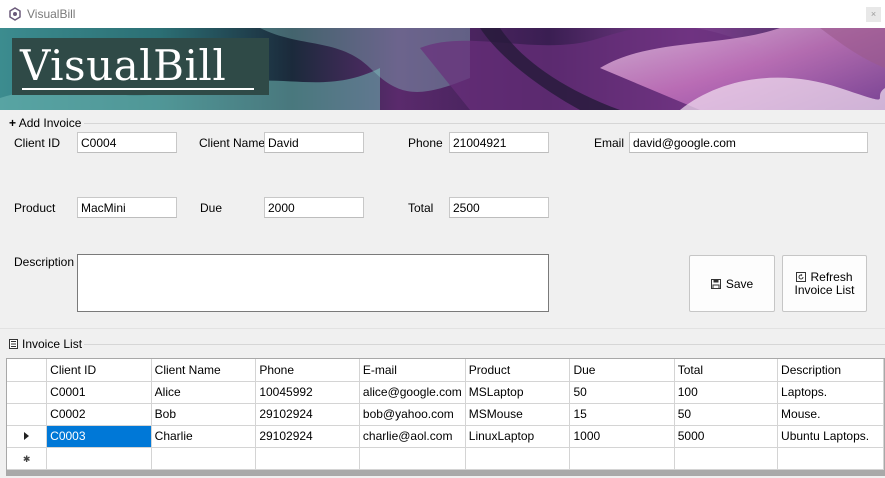  Describe the element at coordinates (412, 414) in the screenshot. I see `table-cell: bob@yahoo.com` at that location.